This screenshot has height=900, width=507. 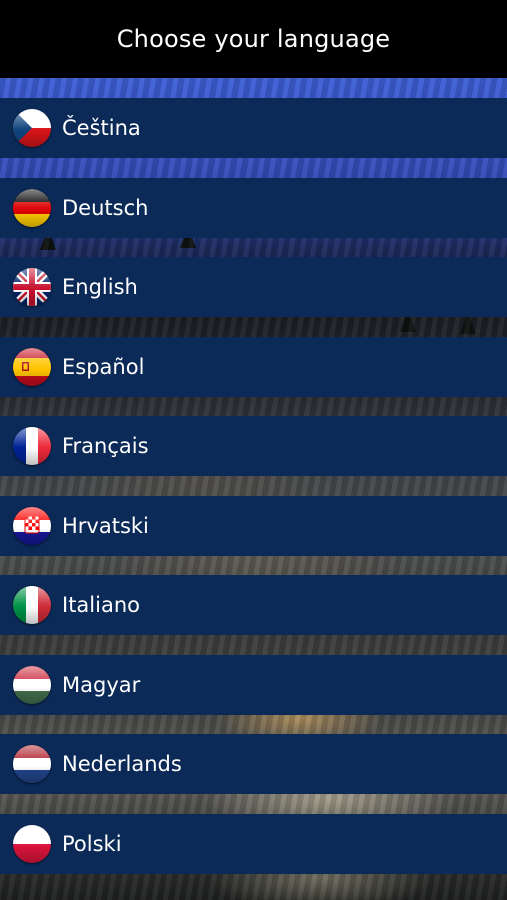 I want to click on italian-flag-icon, so click(x=32, y=605).